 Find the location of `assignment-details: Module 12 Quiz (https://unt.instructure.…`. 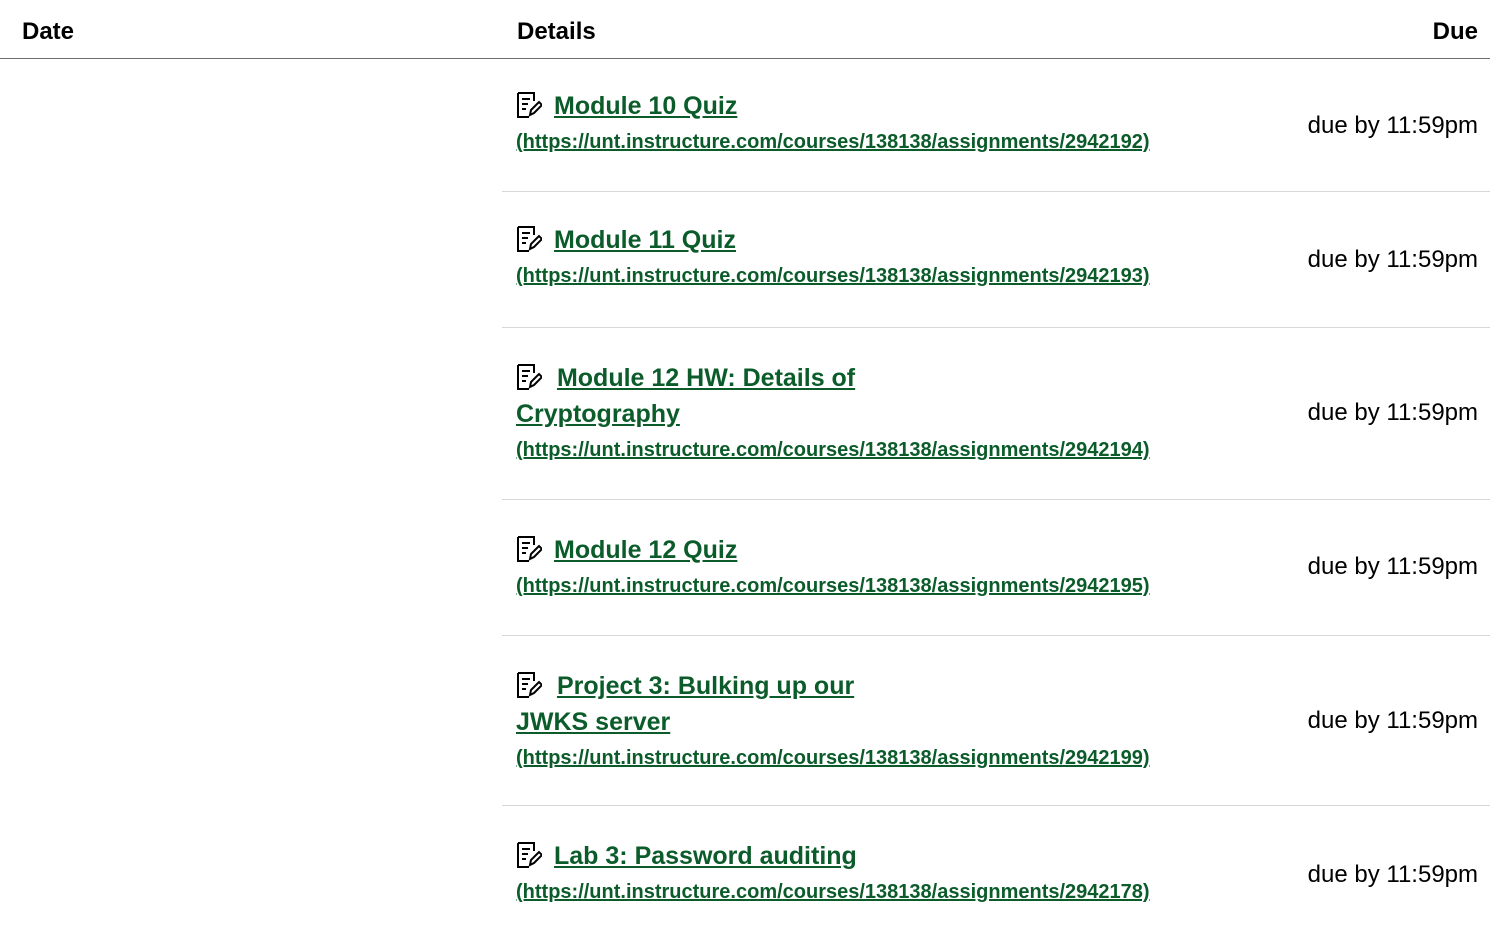

assignment-details: Module 12 Quiz (https://unt.instructure.… is located at coordinates (926, 568).